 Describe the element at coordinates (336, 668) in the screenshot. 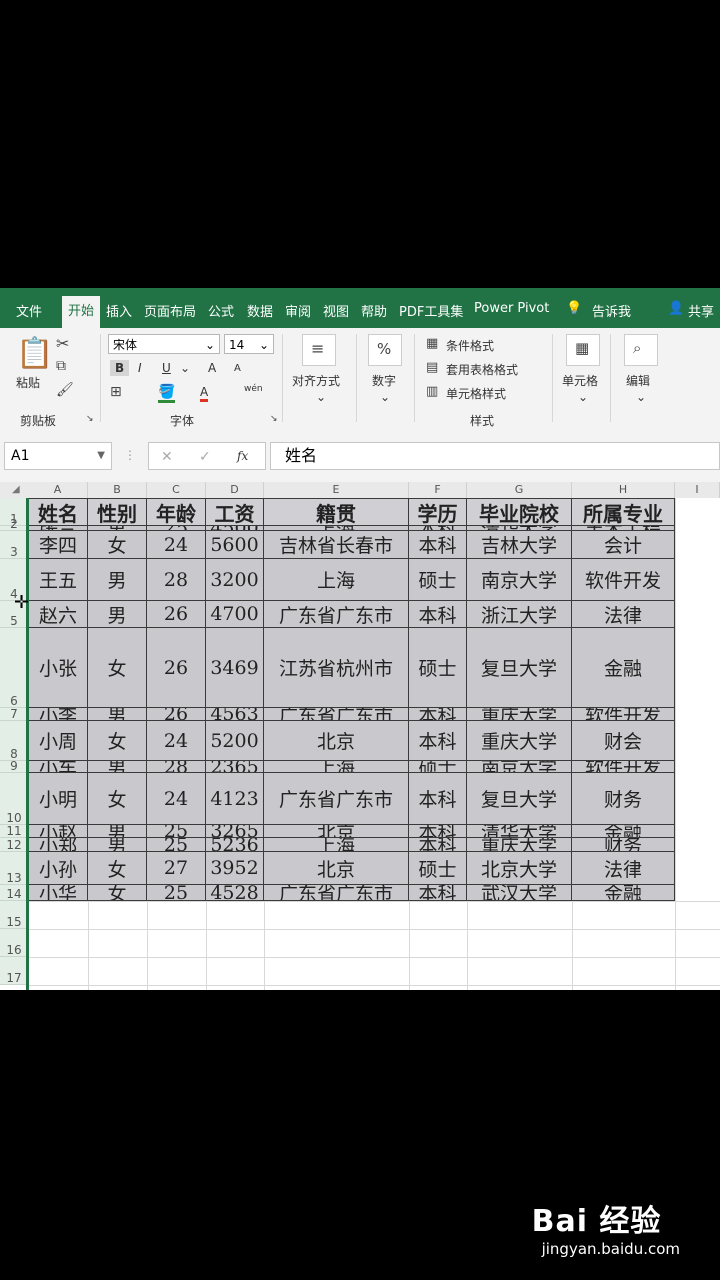

I see `table-cell: 江苏省杭州市` at that location.